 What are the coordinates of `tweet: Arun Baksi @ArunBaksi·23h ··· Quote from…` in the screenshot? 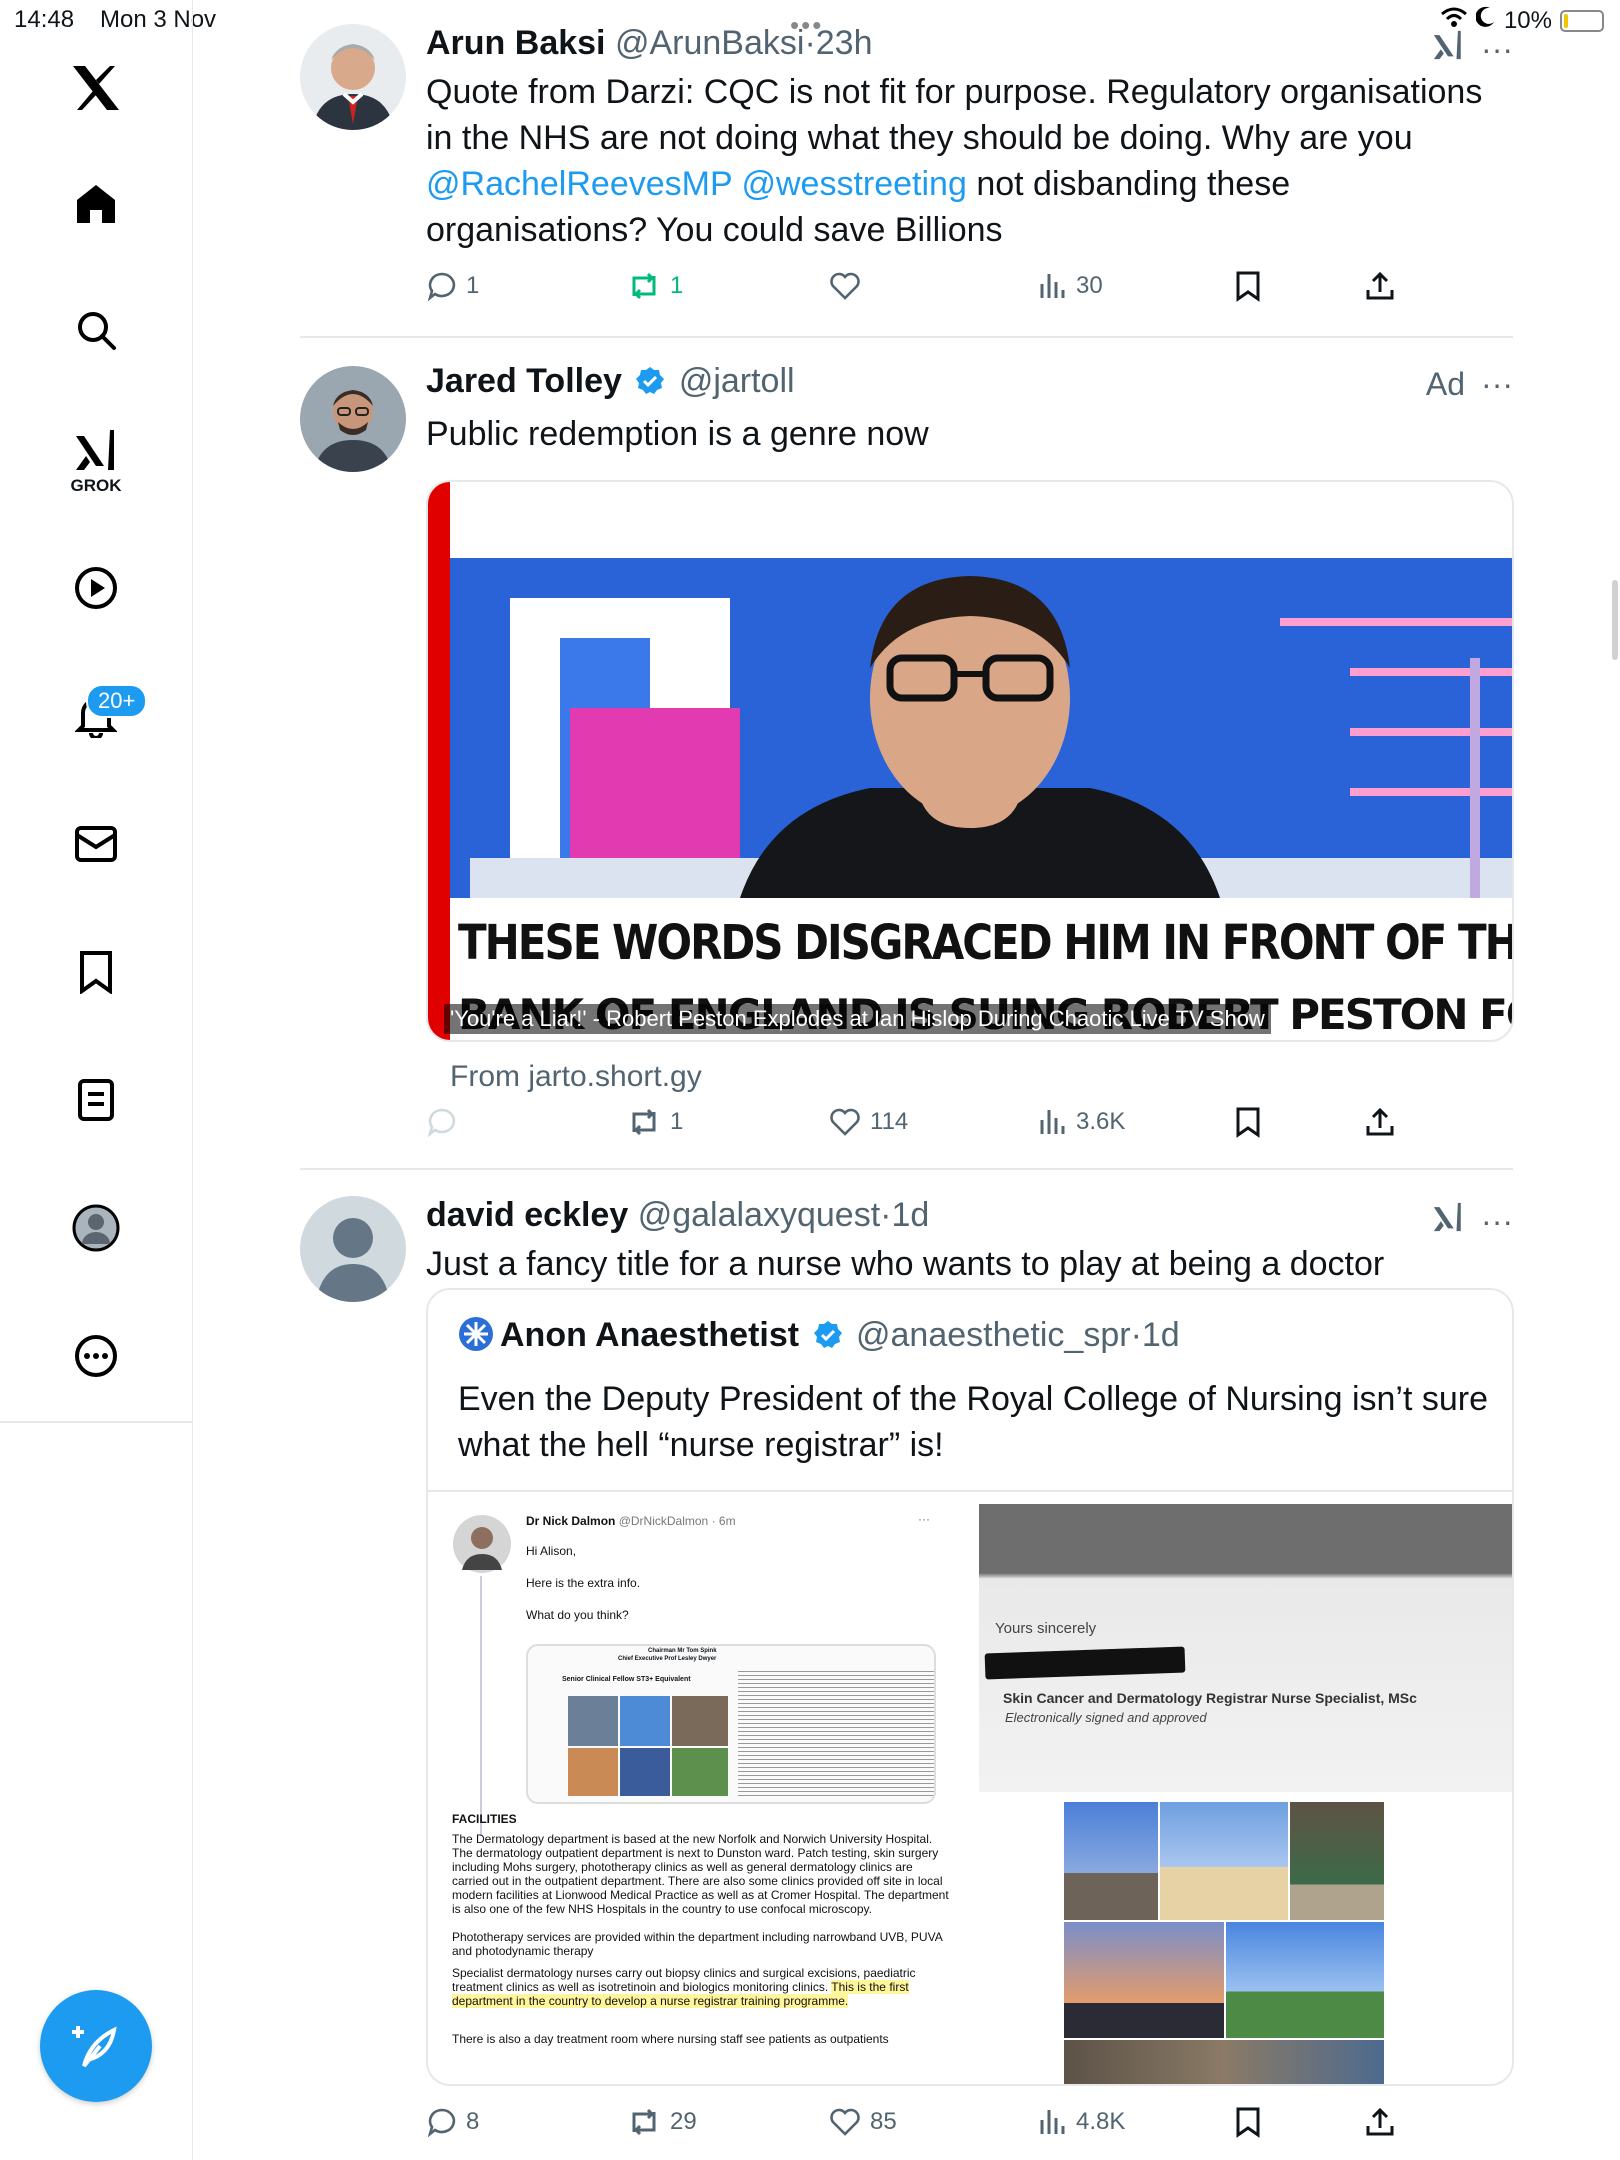 It's located at (906, 174).